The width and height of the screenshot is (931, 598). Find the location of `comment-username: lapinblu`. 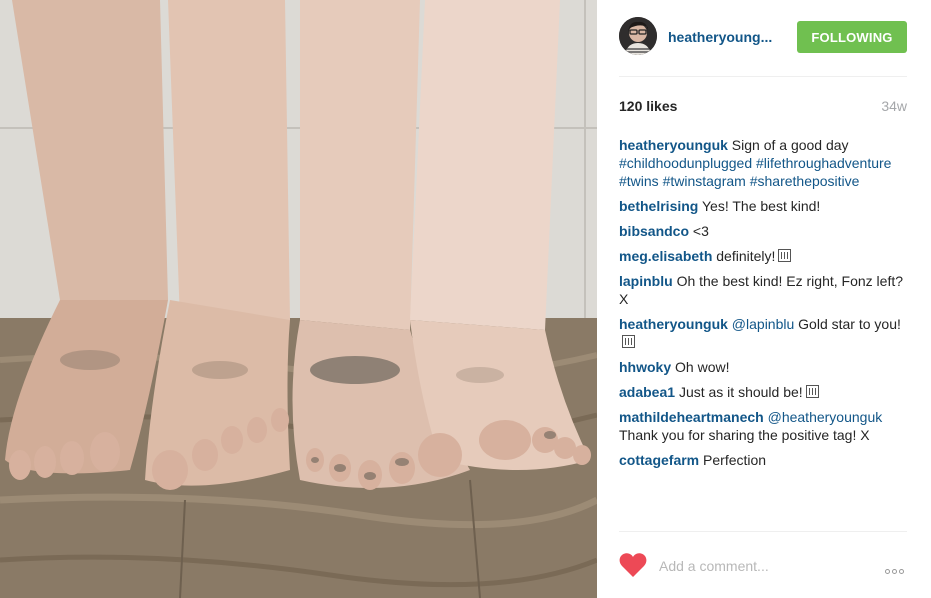

comment-username: lapinblu is located at coordinates (646, 281).